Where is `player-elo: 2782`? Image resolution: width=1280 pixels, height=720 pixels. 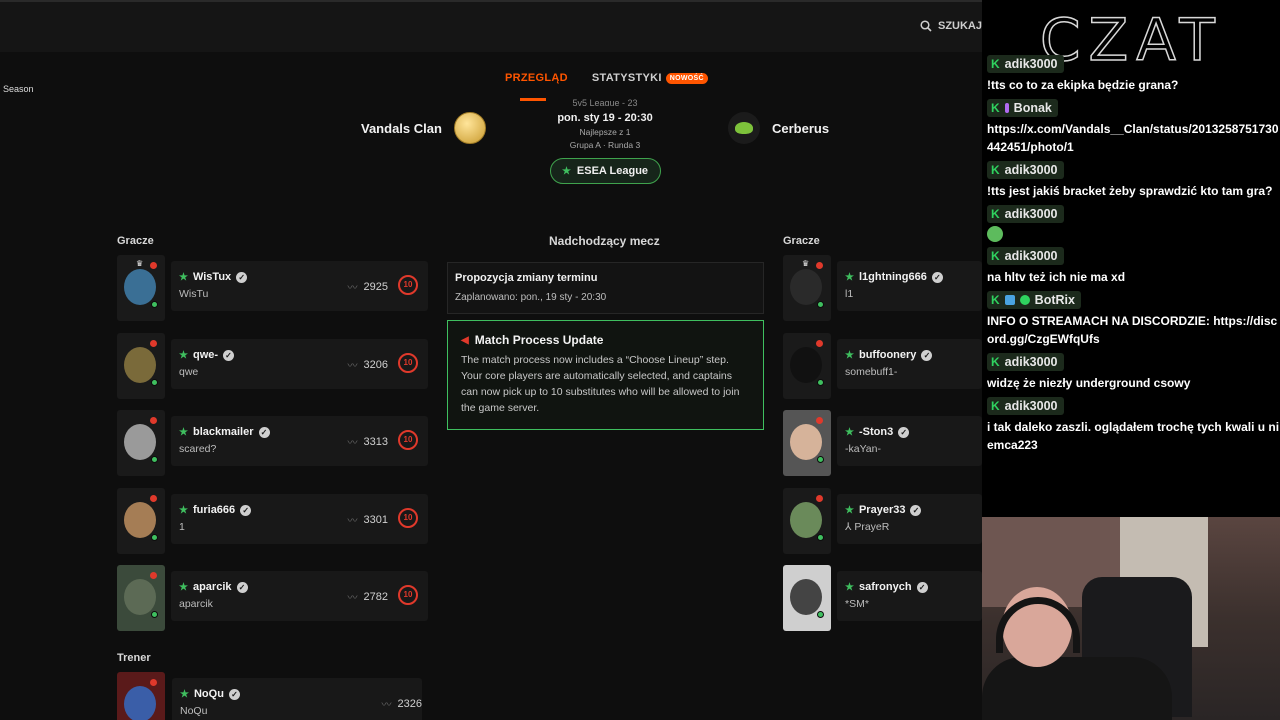 player-elo: 2782 is located at coordinates (375, 596).